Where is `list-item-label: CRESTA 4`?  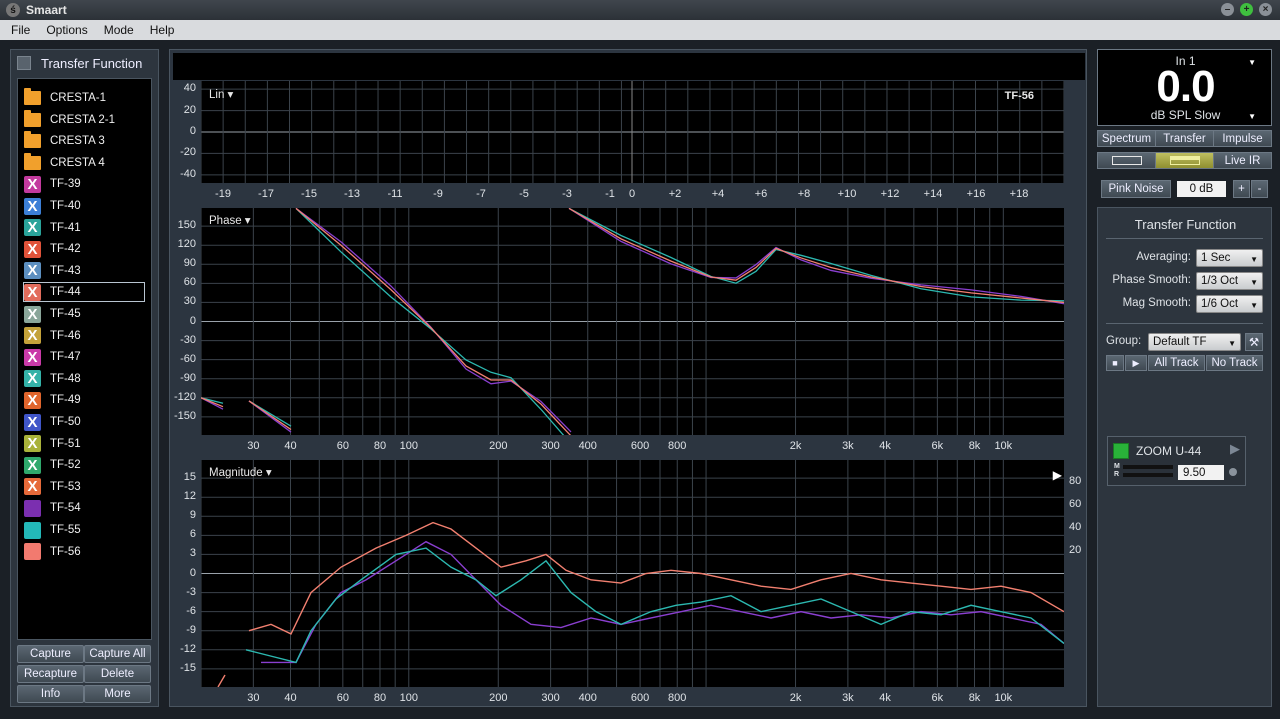 list-item-label: CRESTA 4 is located at coordinates (77, 162).